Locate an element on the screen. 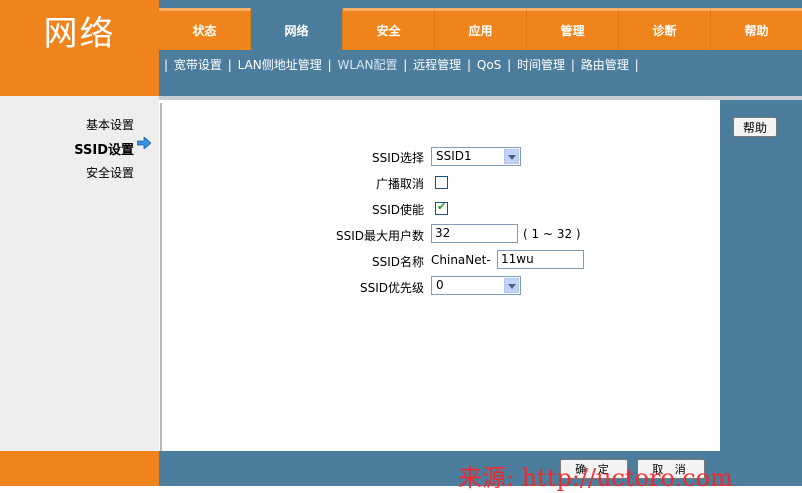  ssid-name-prefix: ChinaNet- is located at coordinates (461, 260).